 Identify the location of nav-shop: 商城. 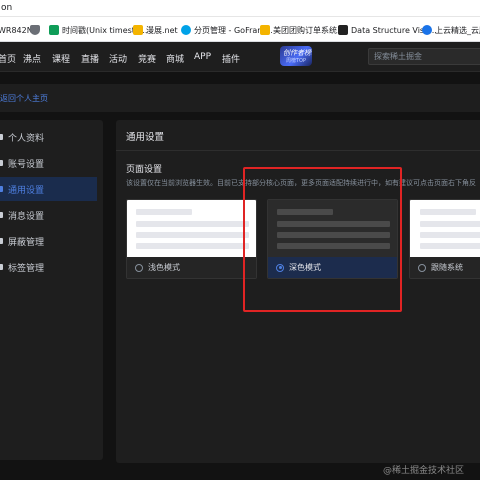
(175, 58).